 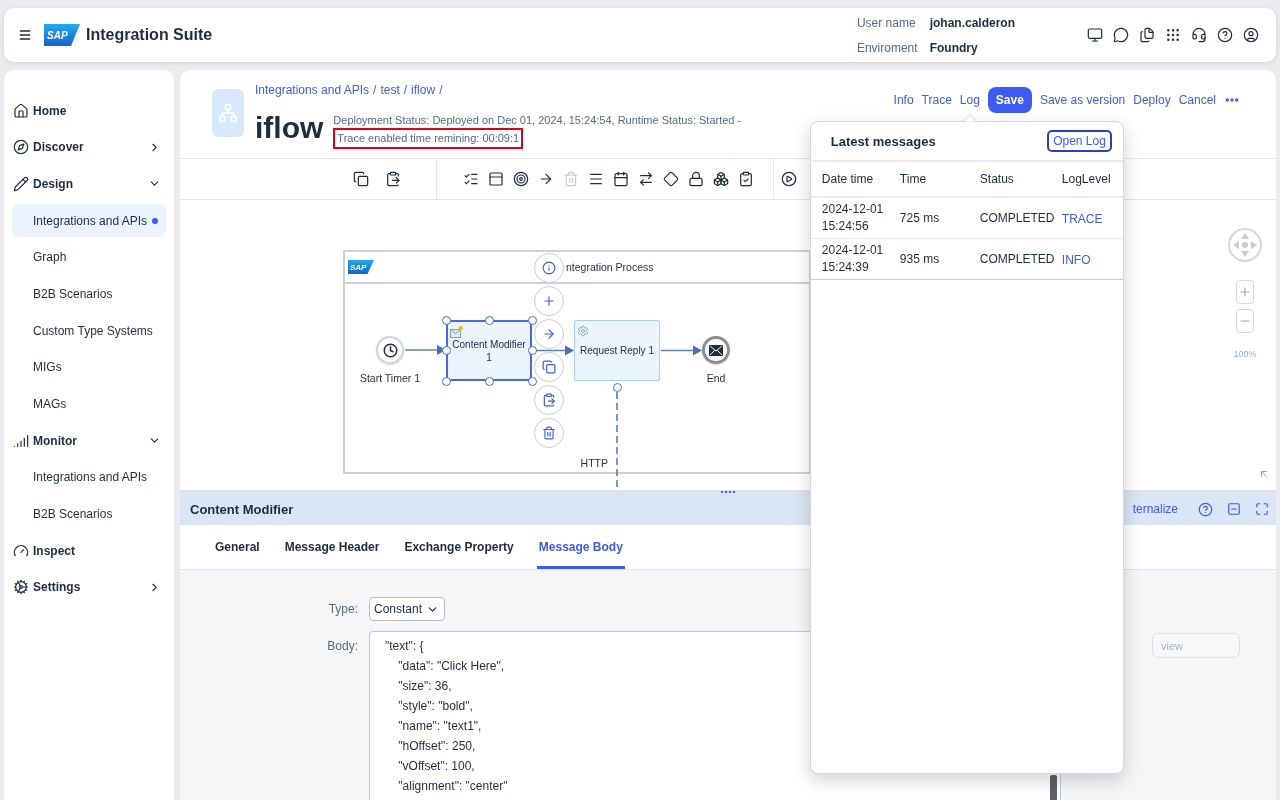 What do you see at coordinates (89, 404) in the screenshot?
I see `sidebar-item: MAGs` at bounding box center [89, 404].